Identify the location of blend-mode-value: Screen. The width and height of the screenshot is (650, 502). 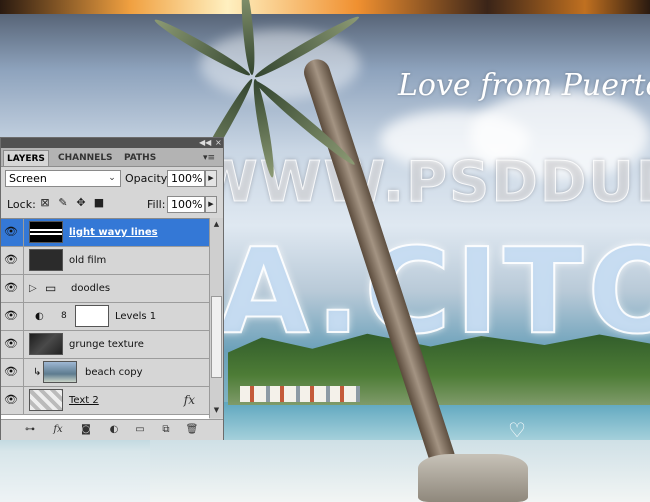
(28, 178).